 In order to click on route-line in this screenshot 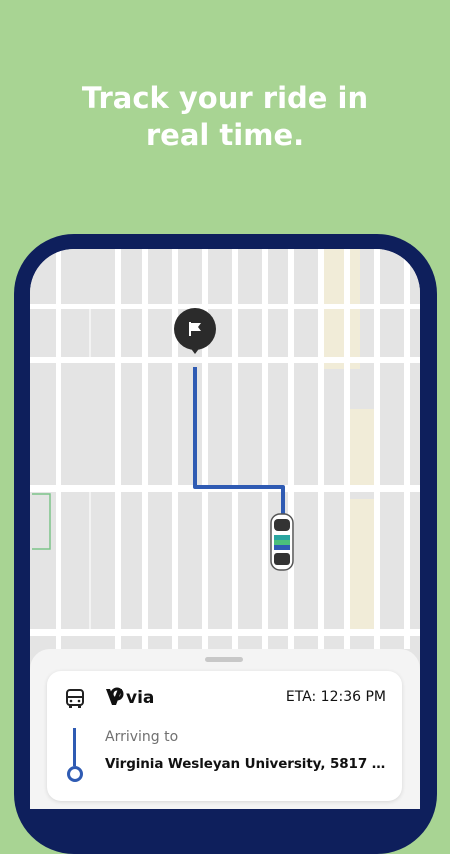, I will do `click(74, 747)`.